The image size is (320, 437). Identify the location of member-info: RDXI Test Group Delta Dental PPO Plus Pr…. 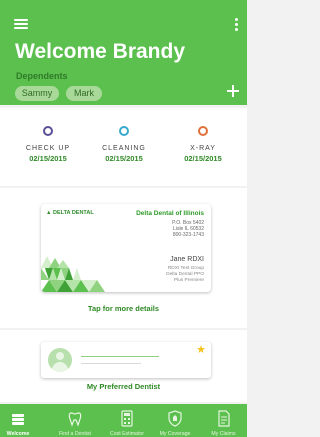
(185, 274).